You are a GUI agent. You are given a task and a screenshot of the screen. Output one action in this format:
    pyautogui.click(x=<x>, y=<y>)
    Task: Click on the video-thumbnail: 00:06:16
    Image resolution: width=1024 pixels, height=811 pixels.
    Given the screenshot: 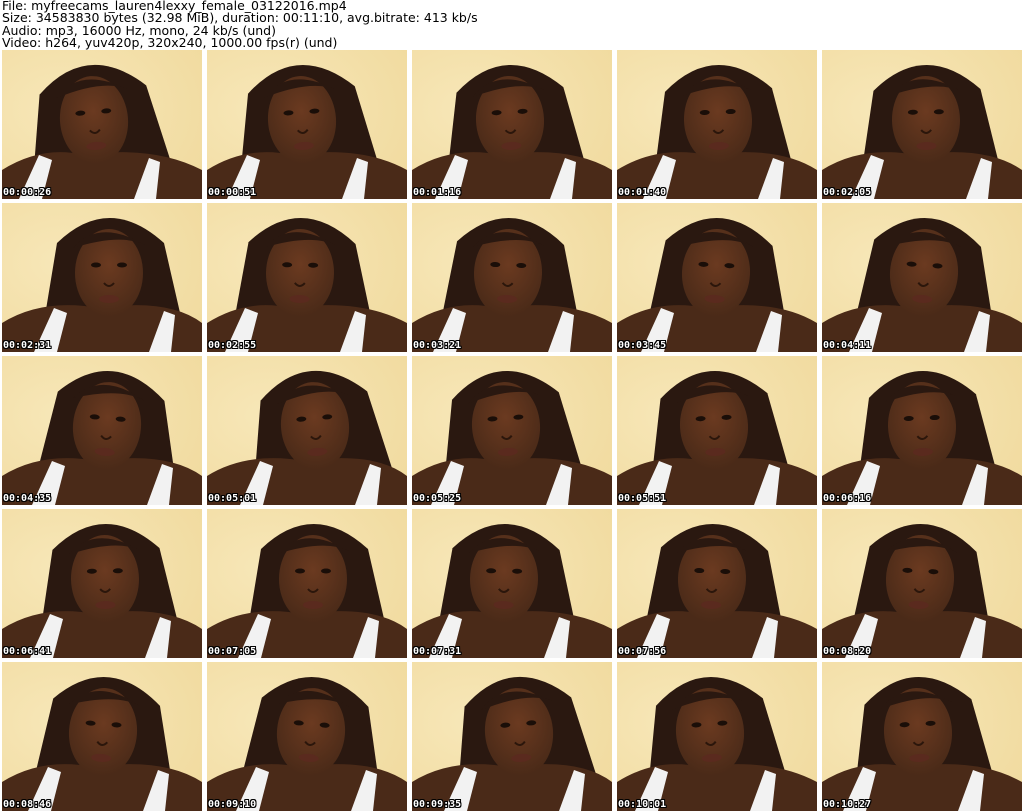 What is the action you would take?
    pyautogui.click(x=922, y=430)
    